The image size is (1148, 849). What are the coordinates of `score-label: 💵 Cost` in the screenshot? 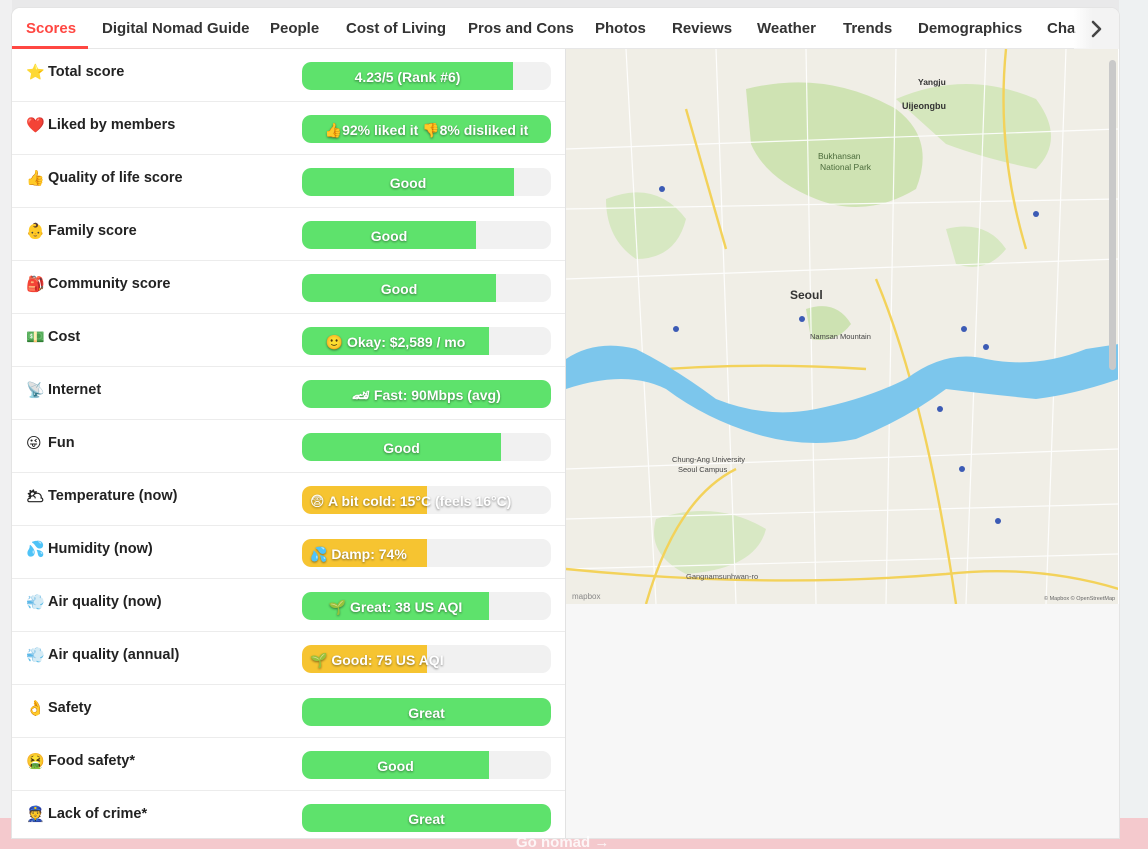 It's located at (53, 337).